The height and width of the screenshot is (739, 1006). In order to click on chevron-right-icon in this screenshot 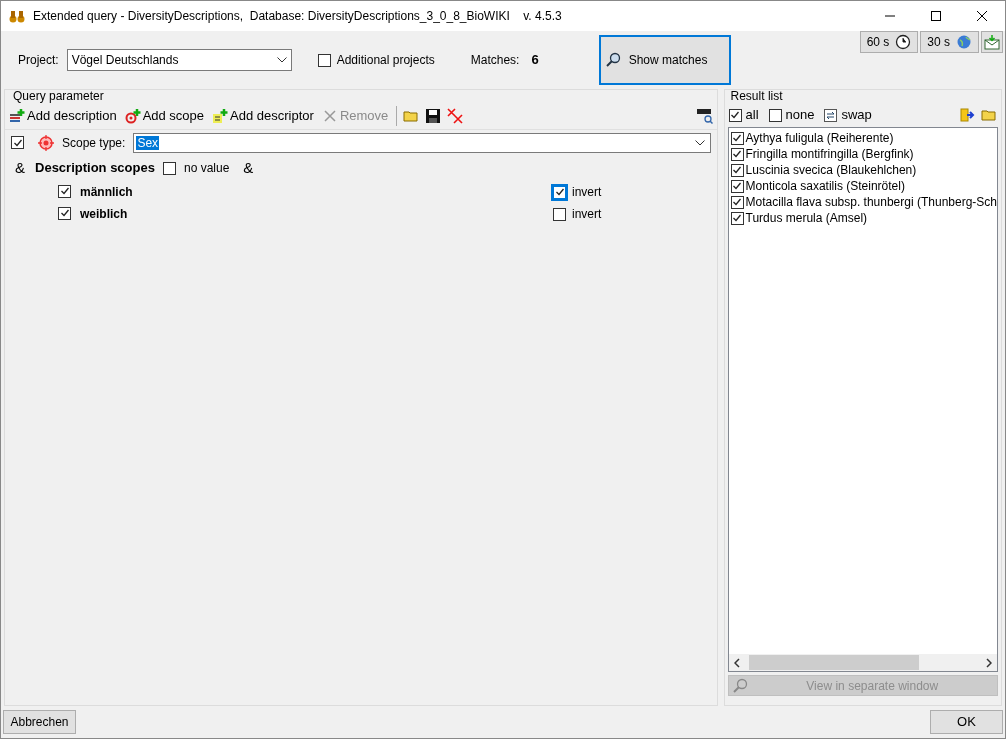, I will do `click(989, 662)`.